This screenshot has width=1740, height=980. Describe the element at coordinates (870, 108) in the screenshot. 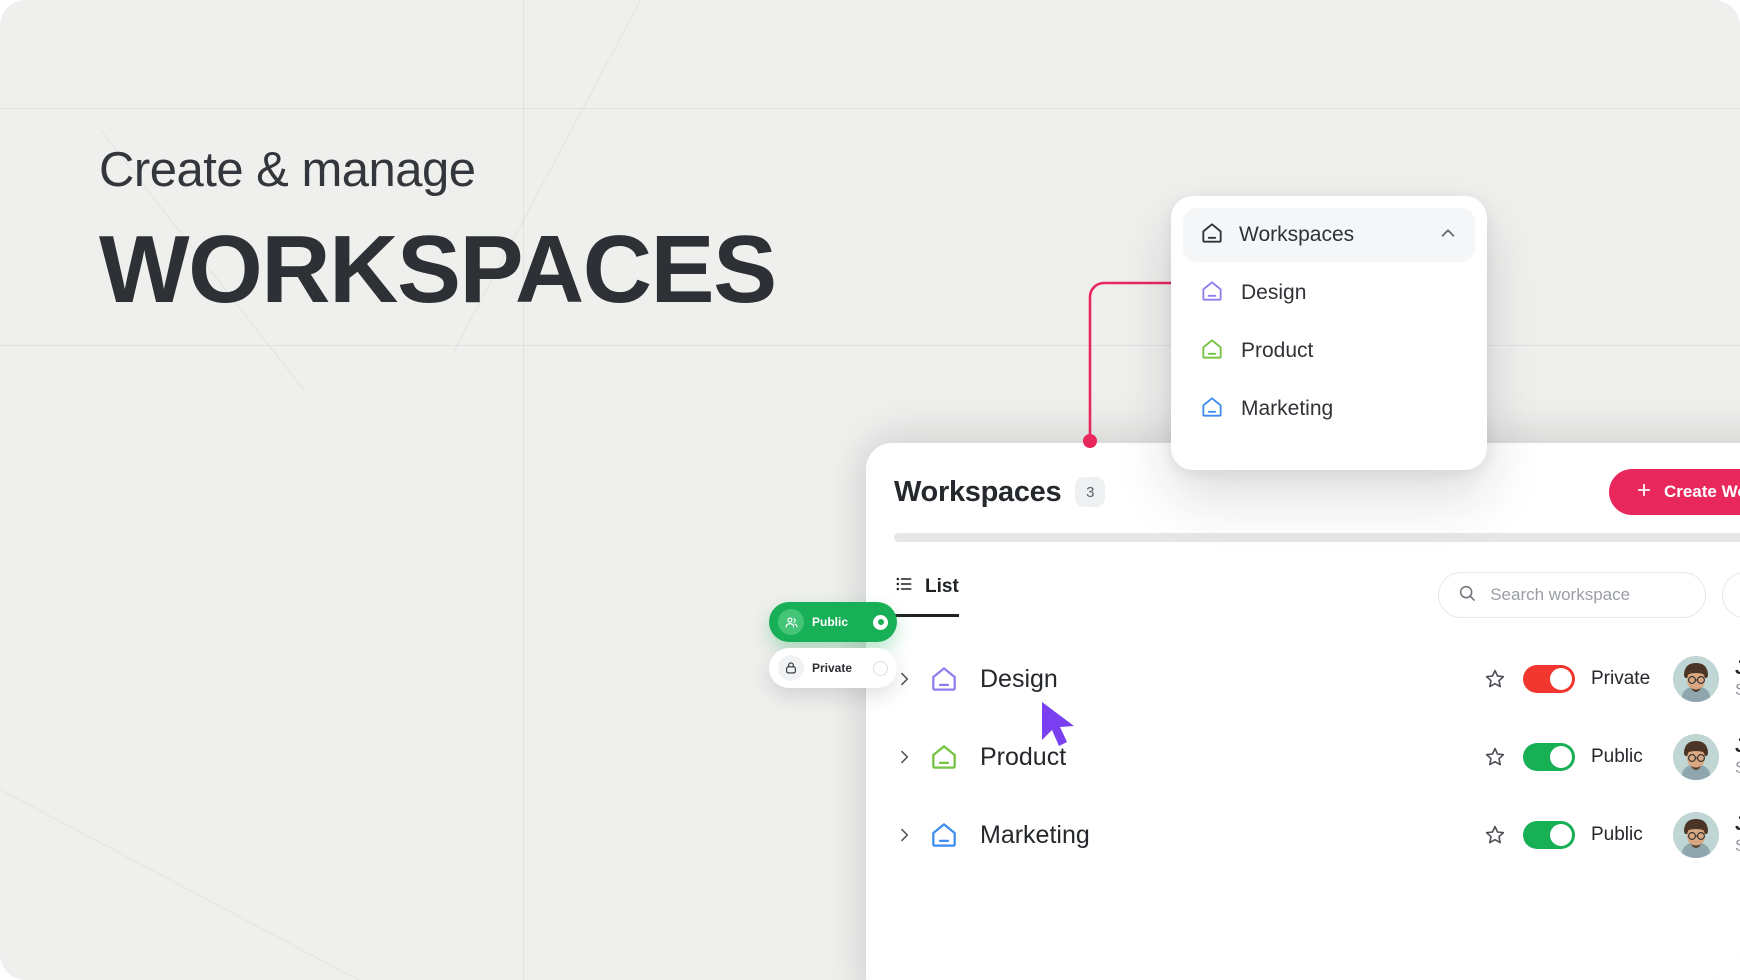

I see `backdrop-hairline` at that location.